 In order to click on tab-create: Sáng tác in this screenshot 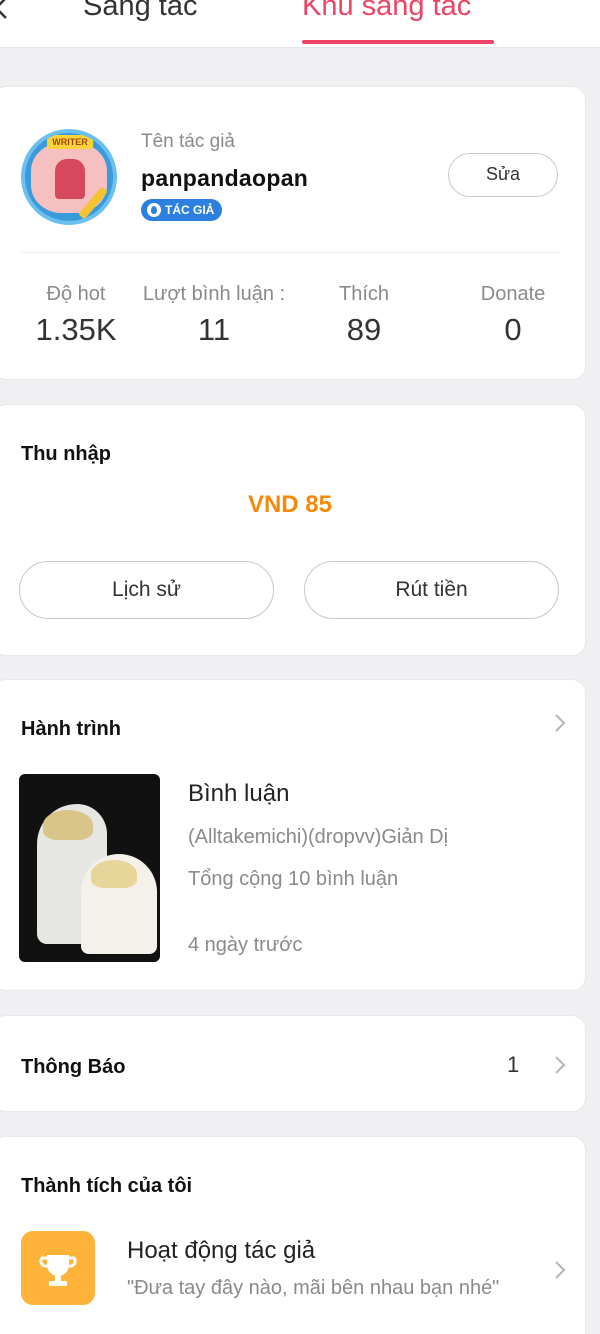, I will do `click(140, 13)`.